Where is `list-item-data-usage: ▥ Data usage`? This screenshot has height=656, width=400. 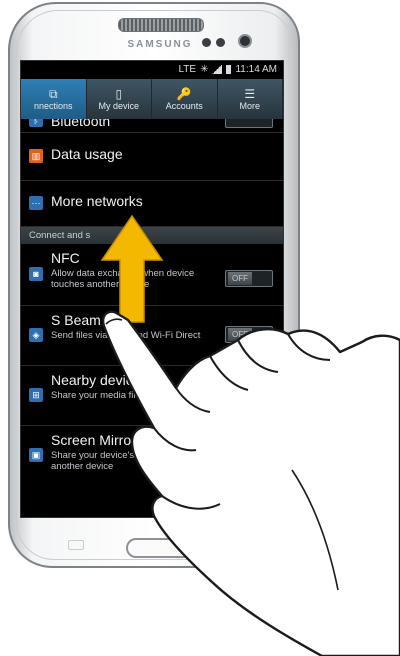
list-item-data-usage: ▥ Data usage is located at coordinates (152, 157).